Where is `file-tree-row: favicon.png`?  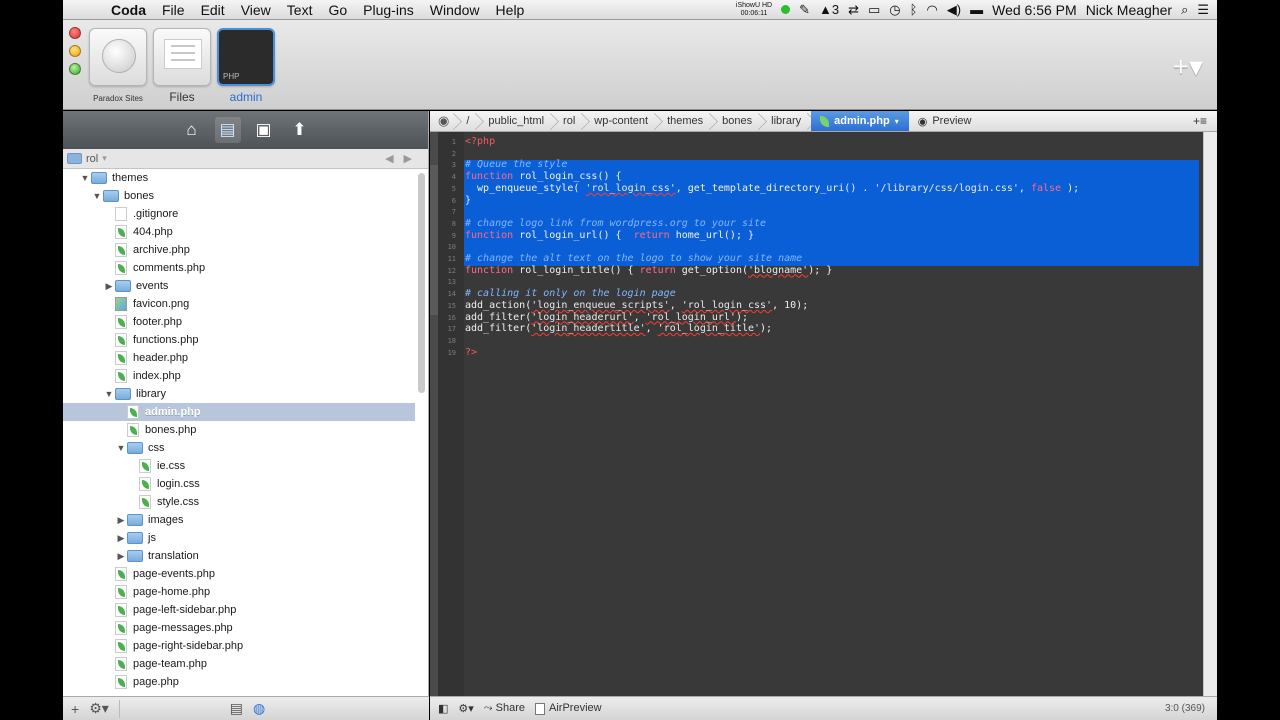 file-tree-row: favicon.png is located at coordinates (239, 304).